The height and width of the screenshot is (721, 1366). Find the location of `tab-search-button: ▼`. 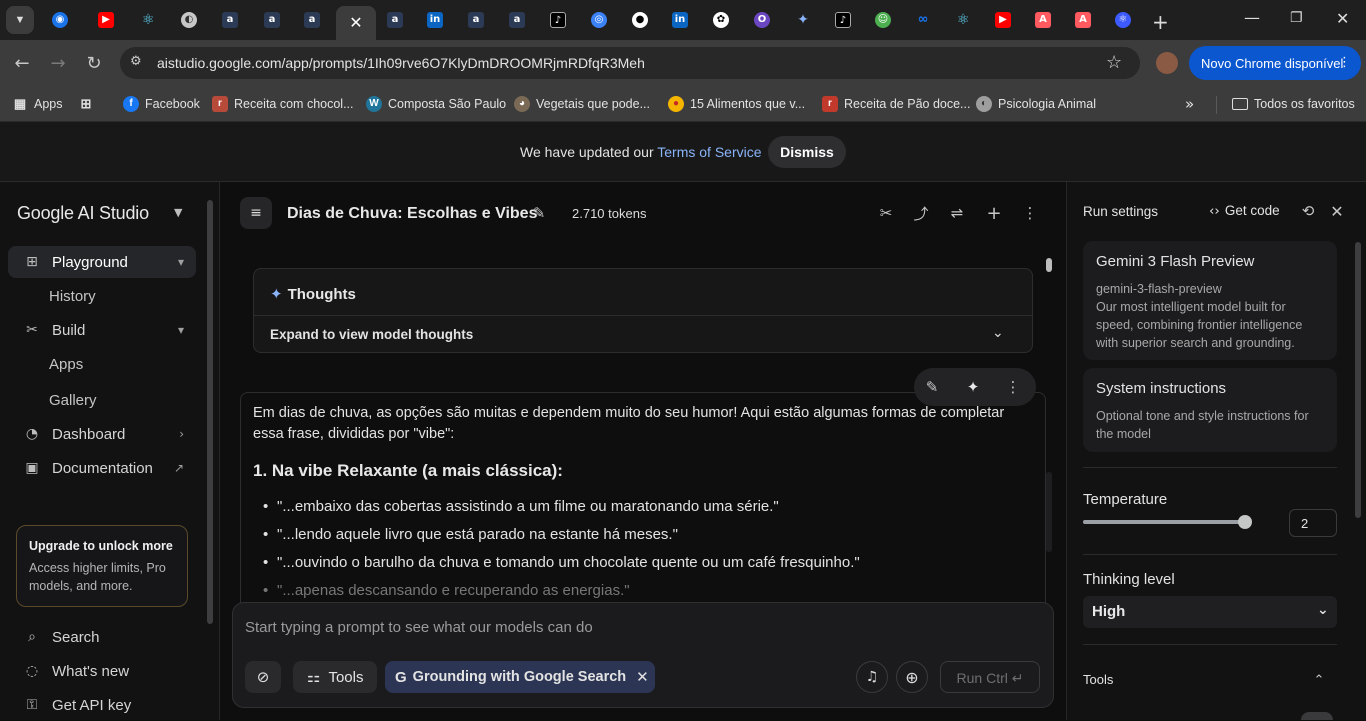

tab-search-button: ▼ is located at coordinates (20, 20).